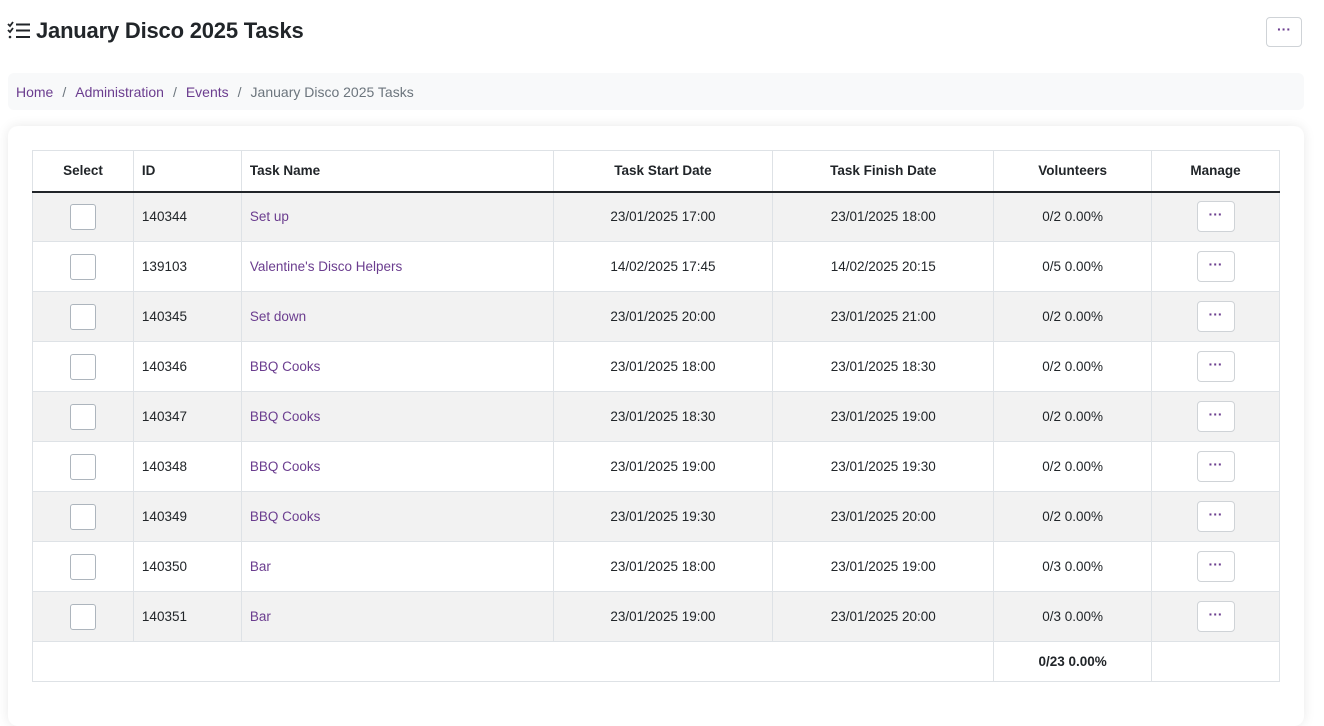 The height and width of the screenshot is (726, 1324). I want to click on task-name-link: Valentine's Disco Helpers, so click(326, 266).